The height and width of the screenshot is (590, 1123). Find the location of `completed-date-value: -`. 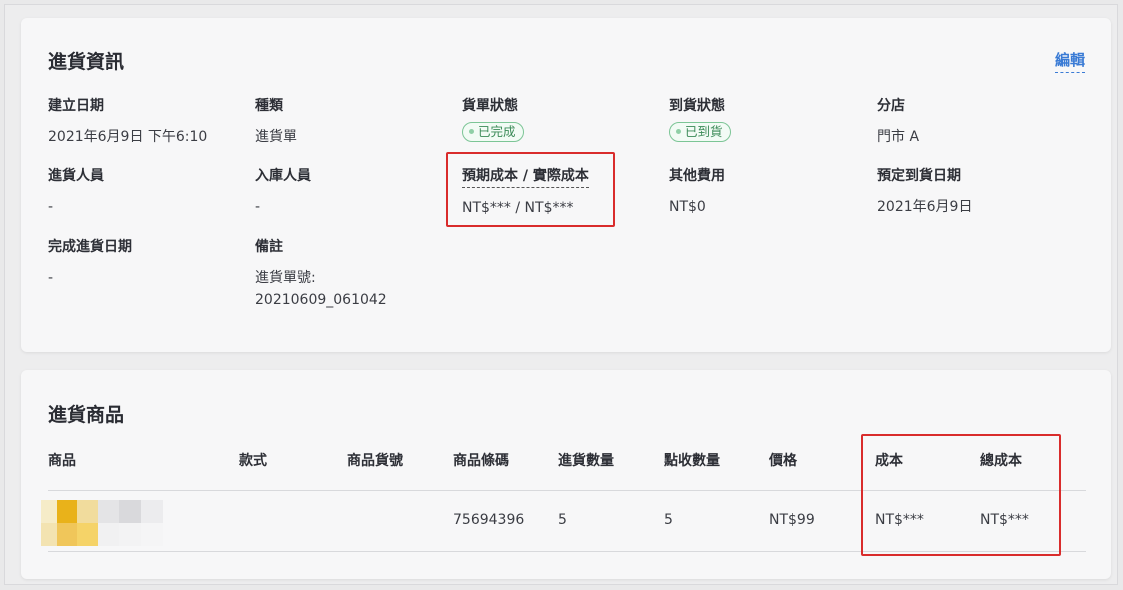

completed-date-value: - is located at coordinates (51, 278).